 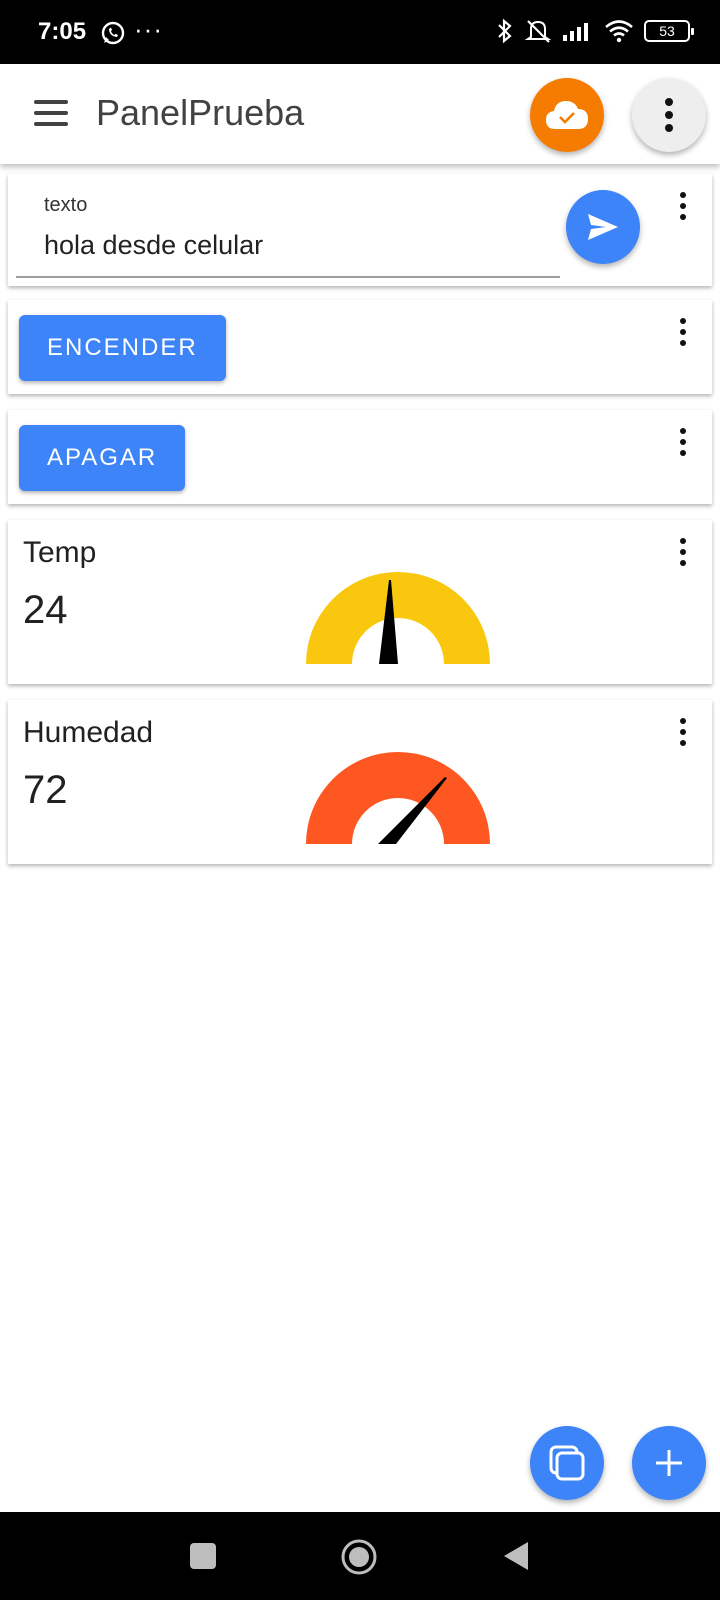 I want to click on send-button, so click(x=603, y=227).